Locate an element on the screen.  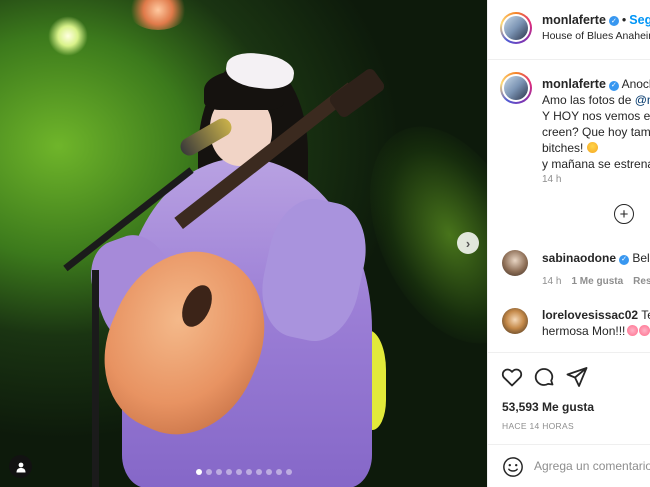
post-header: monlaferte ✓ • Seg House of Blues Anaheim is located at coordinates (569, 30).